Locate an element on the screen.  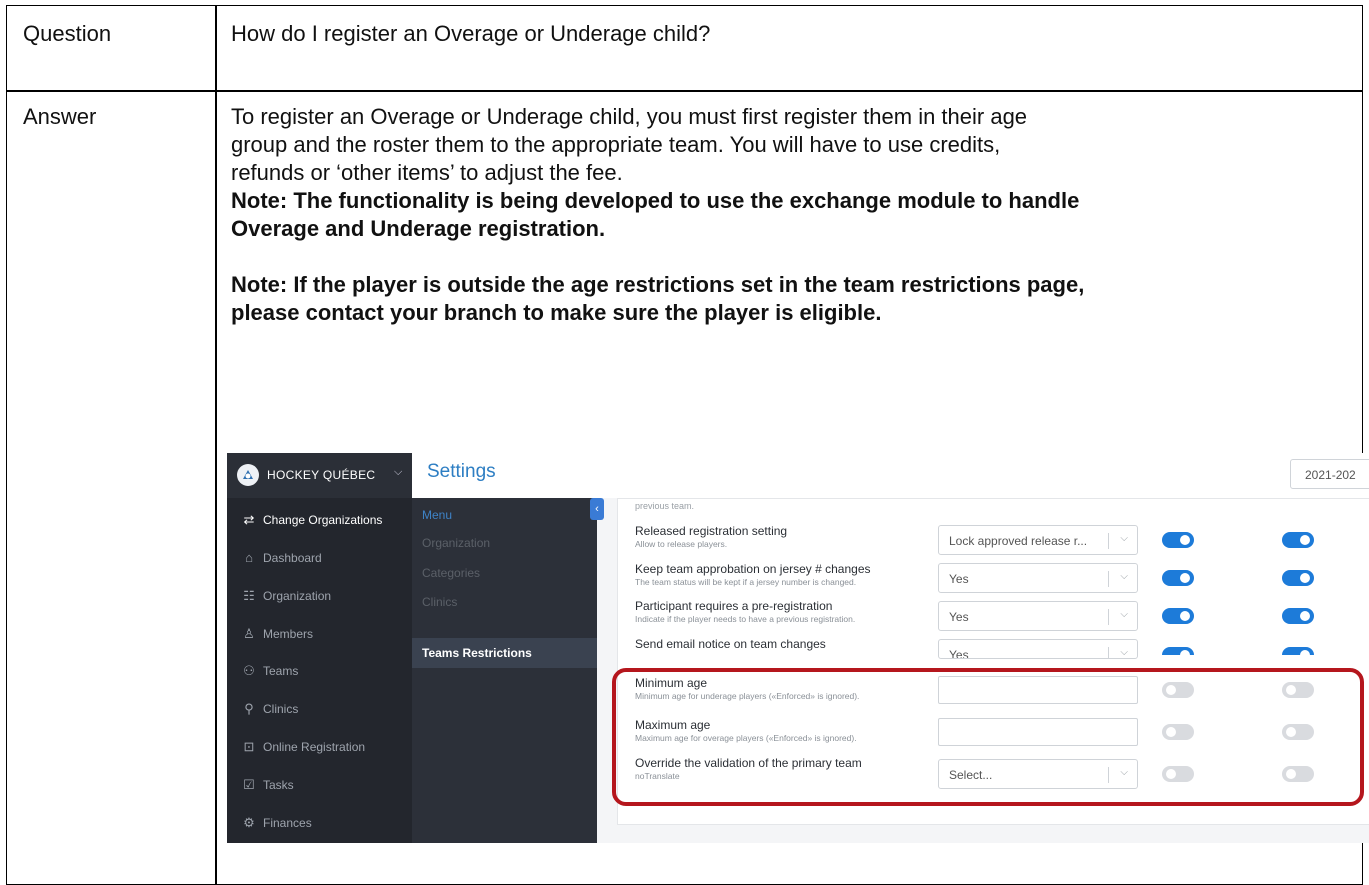
sidebar-item-clinics: ⚲ Clinics is located at coordinates (269, 709).